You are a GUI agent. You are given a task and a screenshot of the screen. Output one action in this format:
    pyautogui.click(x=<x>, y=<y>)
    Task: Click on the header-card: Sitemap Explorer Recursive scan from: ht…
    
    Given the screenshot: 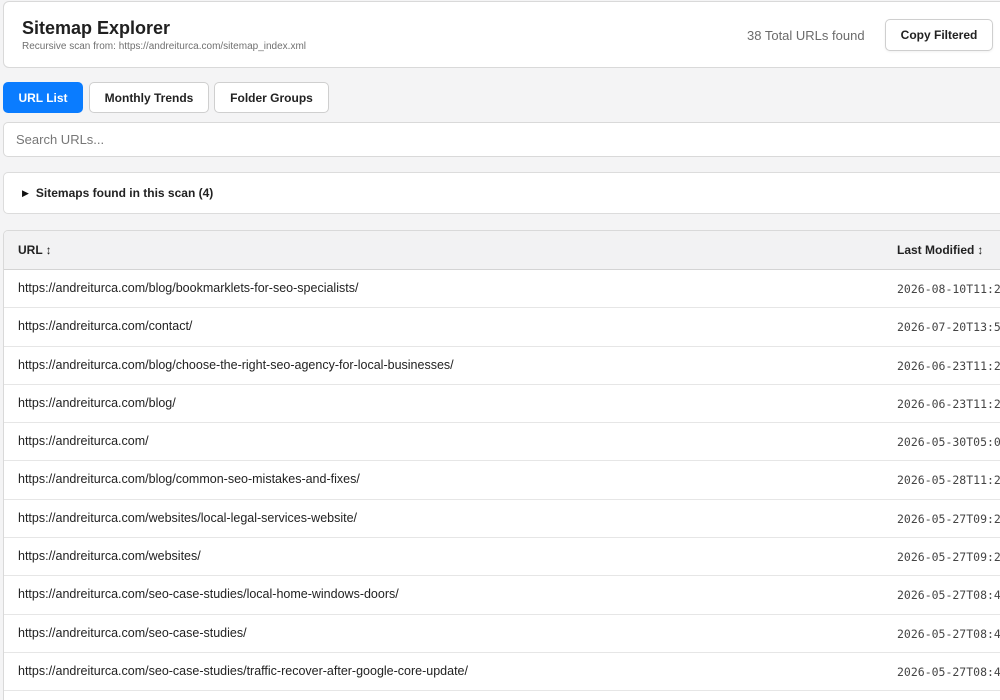 What is the action you would take?
    pyautogui.click(x=501, y=34)
    